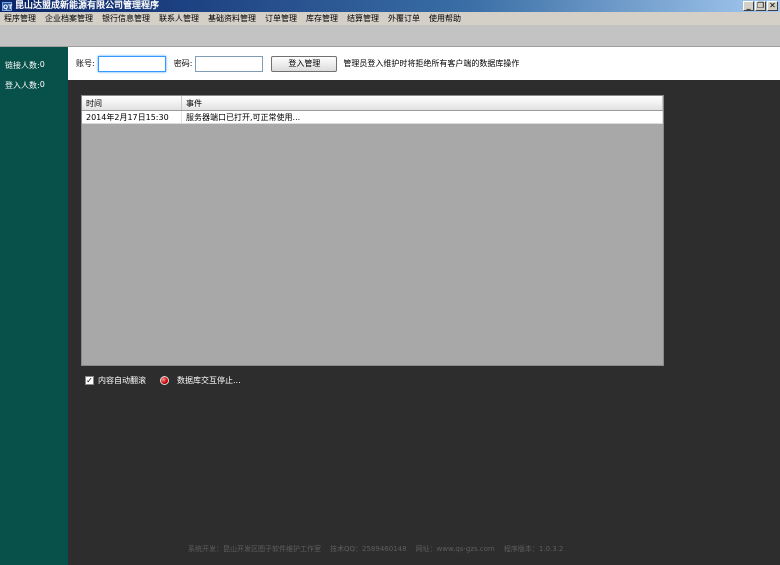  What do you see at coordinates (431, 63) in the screenshot?
I see `admin-login-note: 管理员登入维护时将拒绝所有客户端的数据库操作` at bounding box center [431, 63].